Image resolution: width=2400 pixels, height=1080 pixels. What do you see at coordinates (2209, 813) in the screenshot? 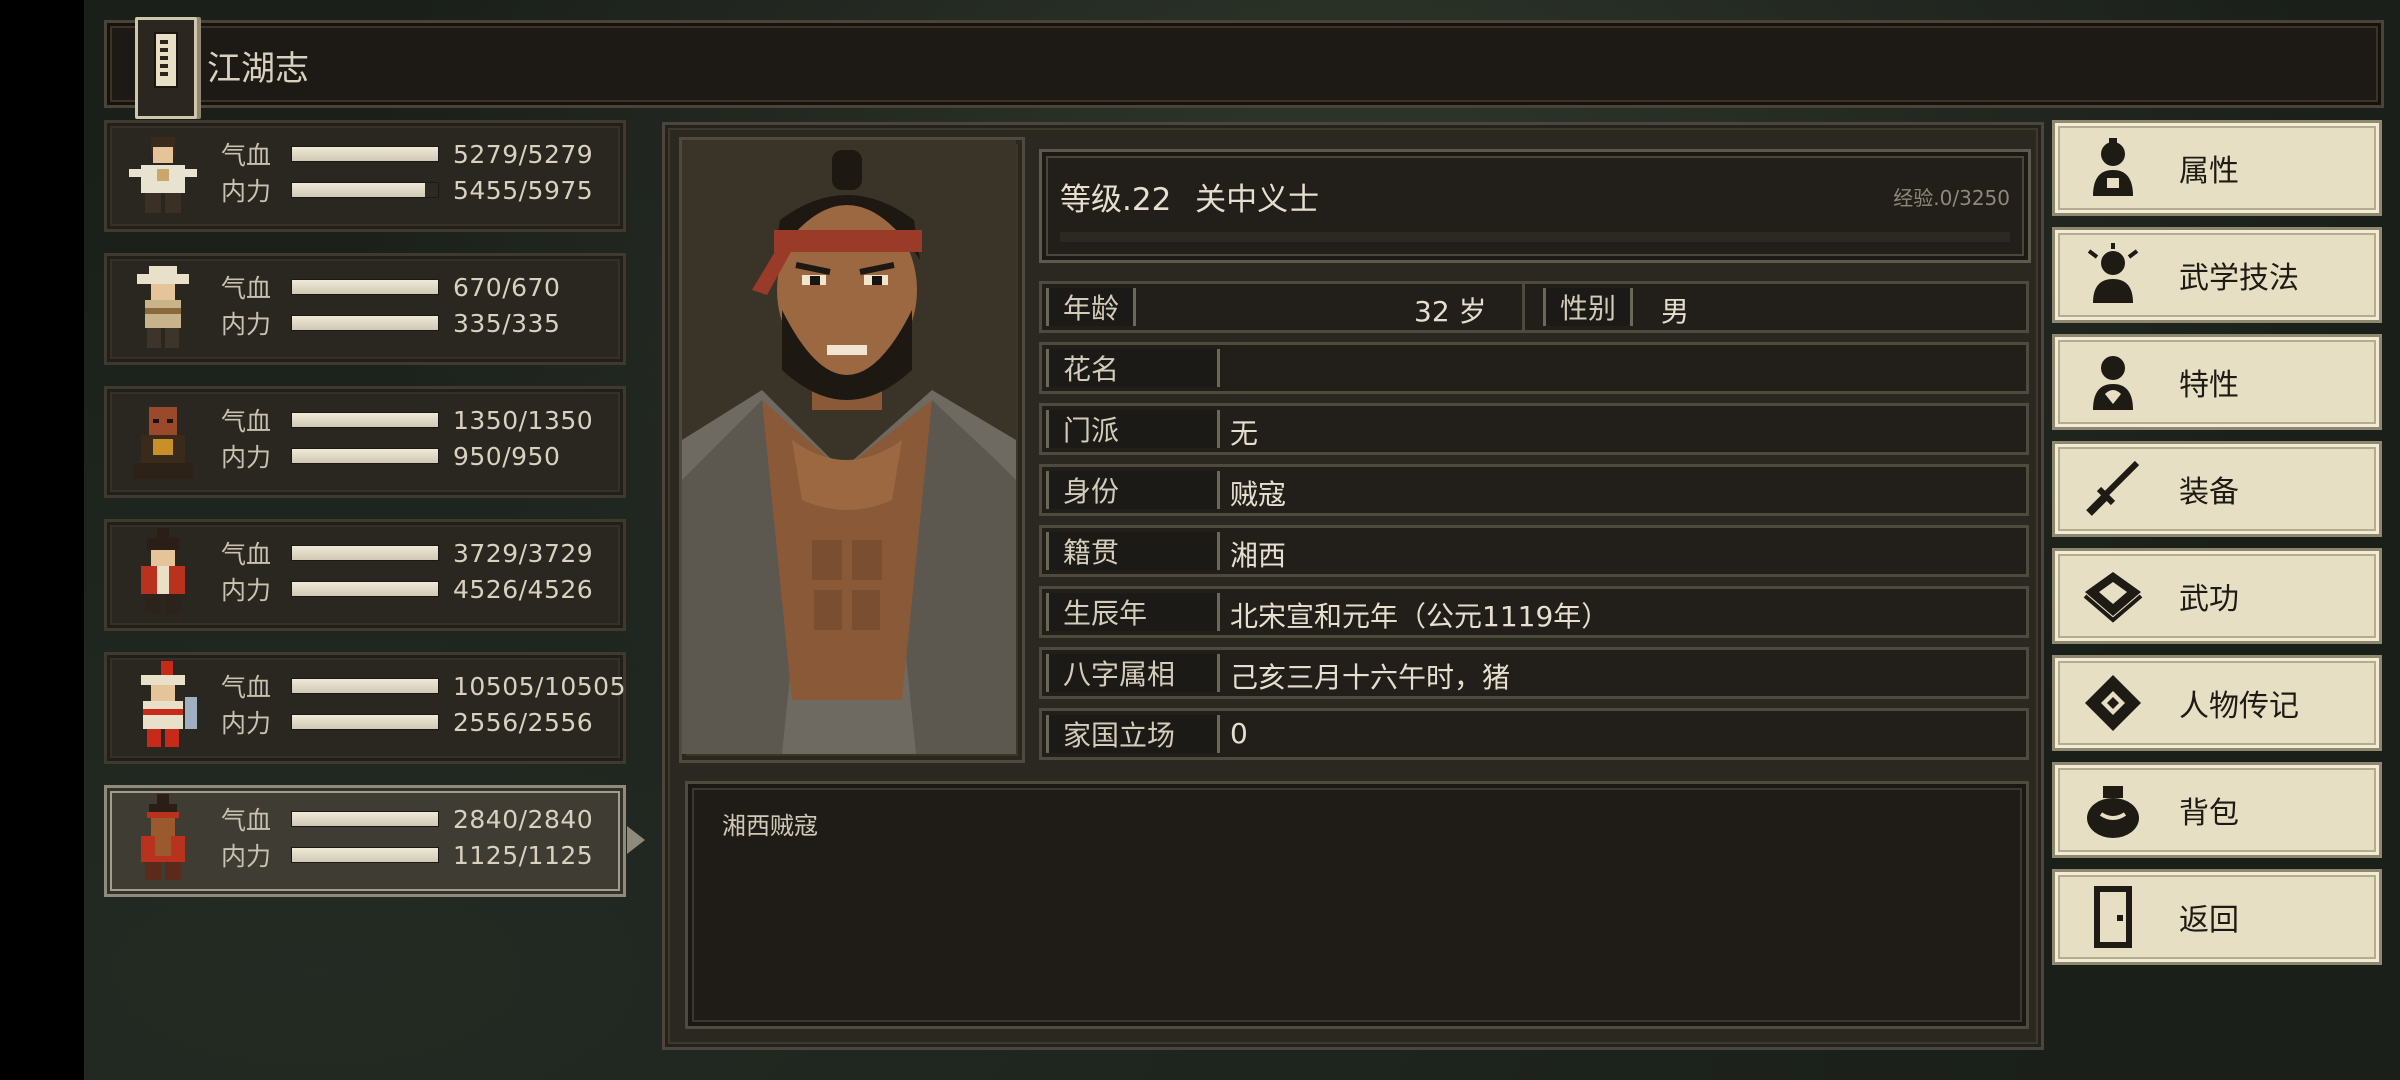
I see `bag-label: 背包` at bounding box center [2209, 813].